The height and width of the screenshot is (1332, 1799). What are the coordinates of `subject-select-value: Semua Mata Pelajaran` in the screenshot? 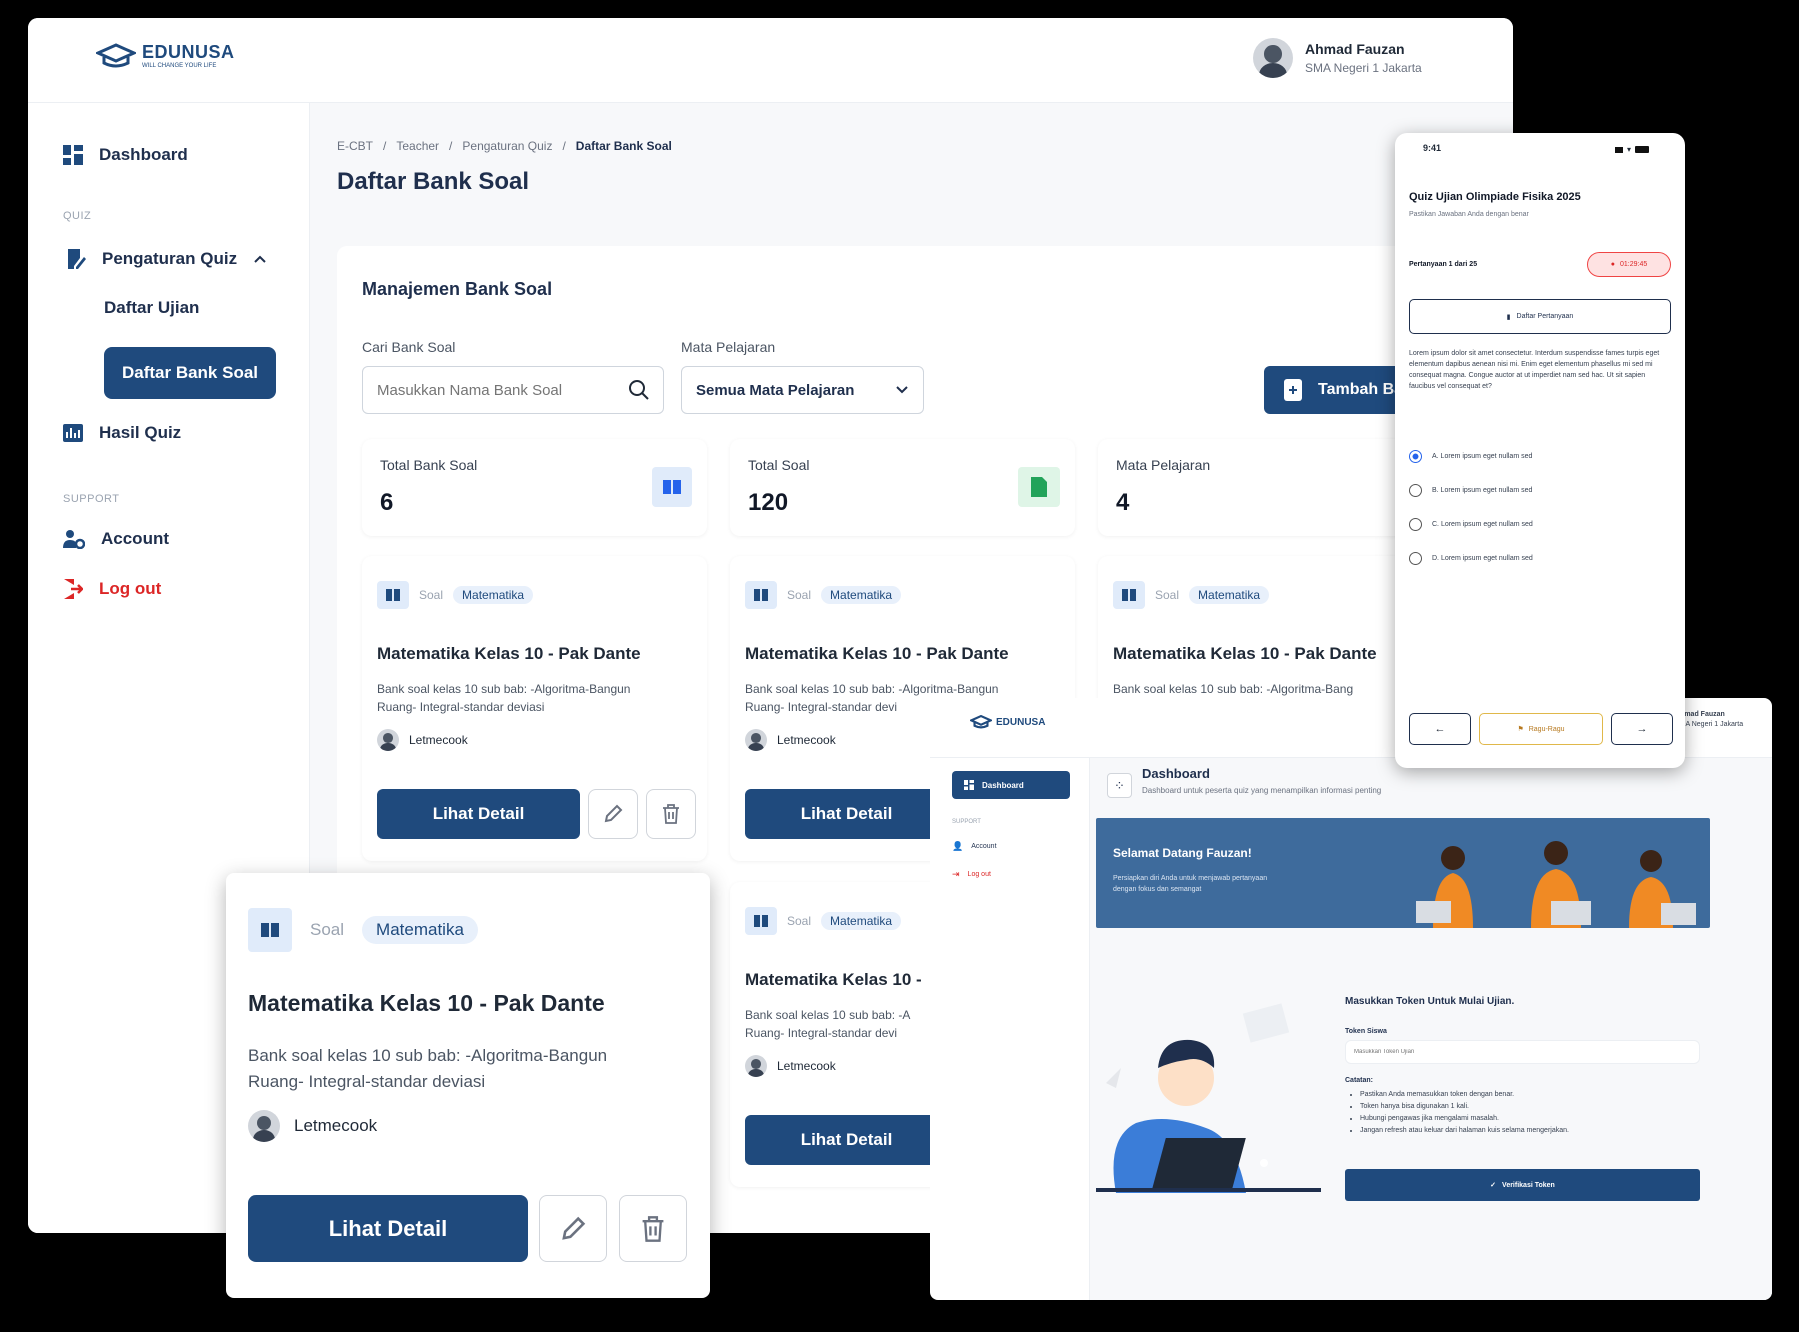 It's located at (775, 390).